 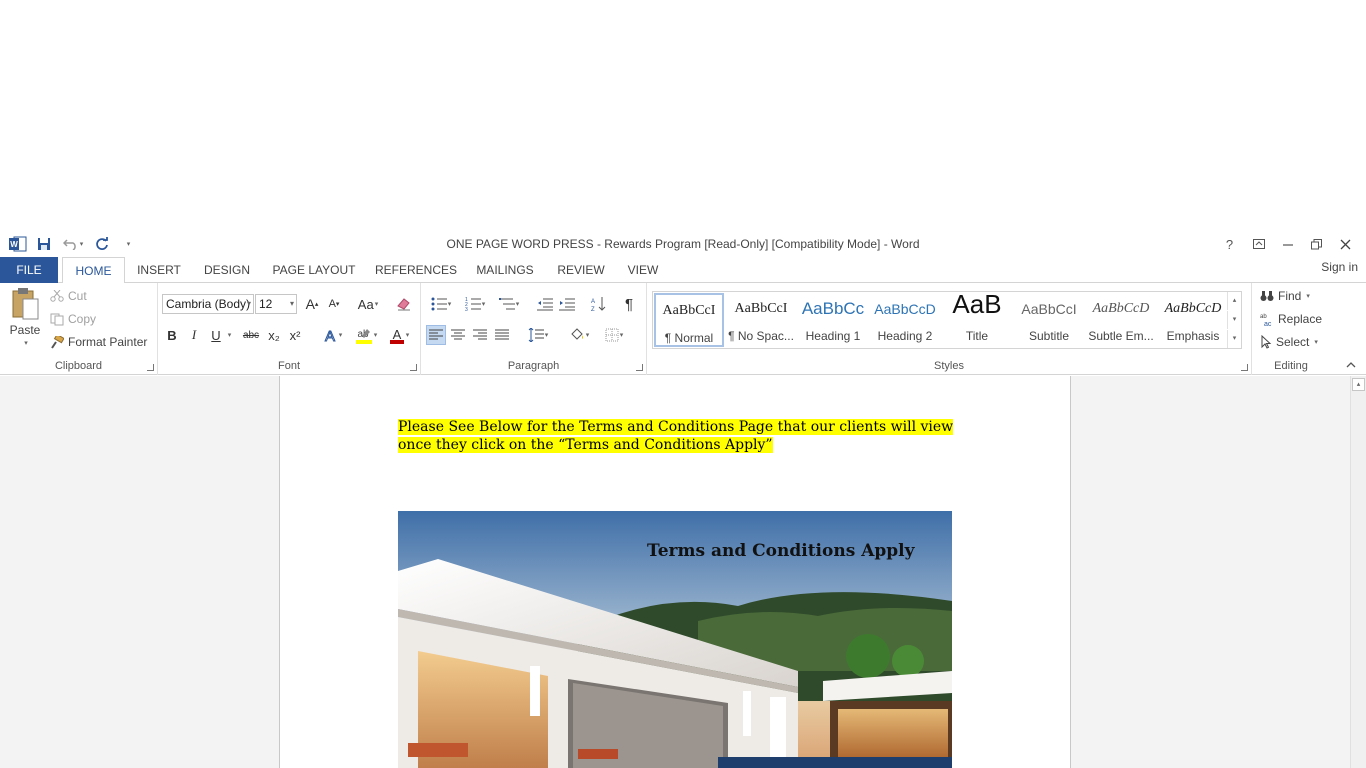 I want to click on tab-design: DESIGN, so click(x=227, y=270).